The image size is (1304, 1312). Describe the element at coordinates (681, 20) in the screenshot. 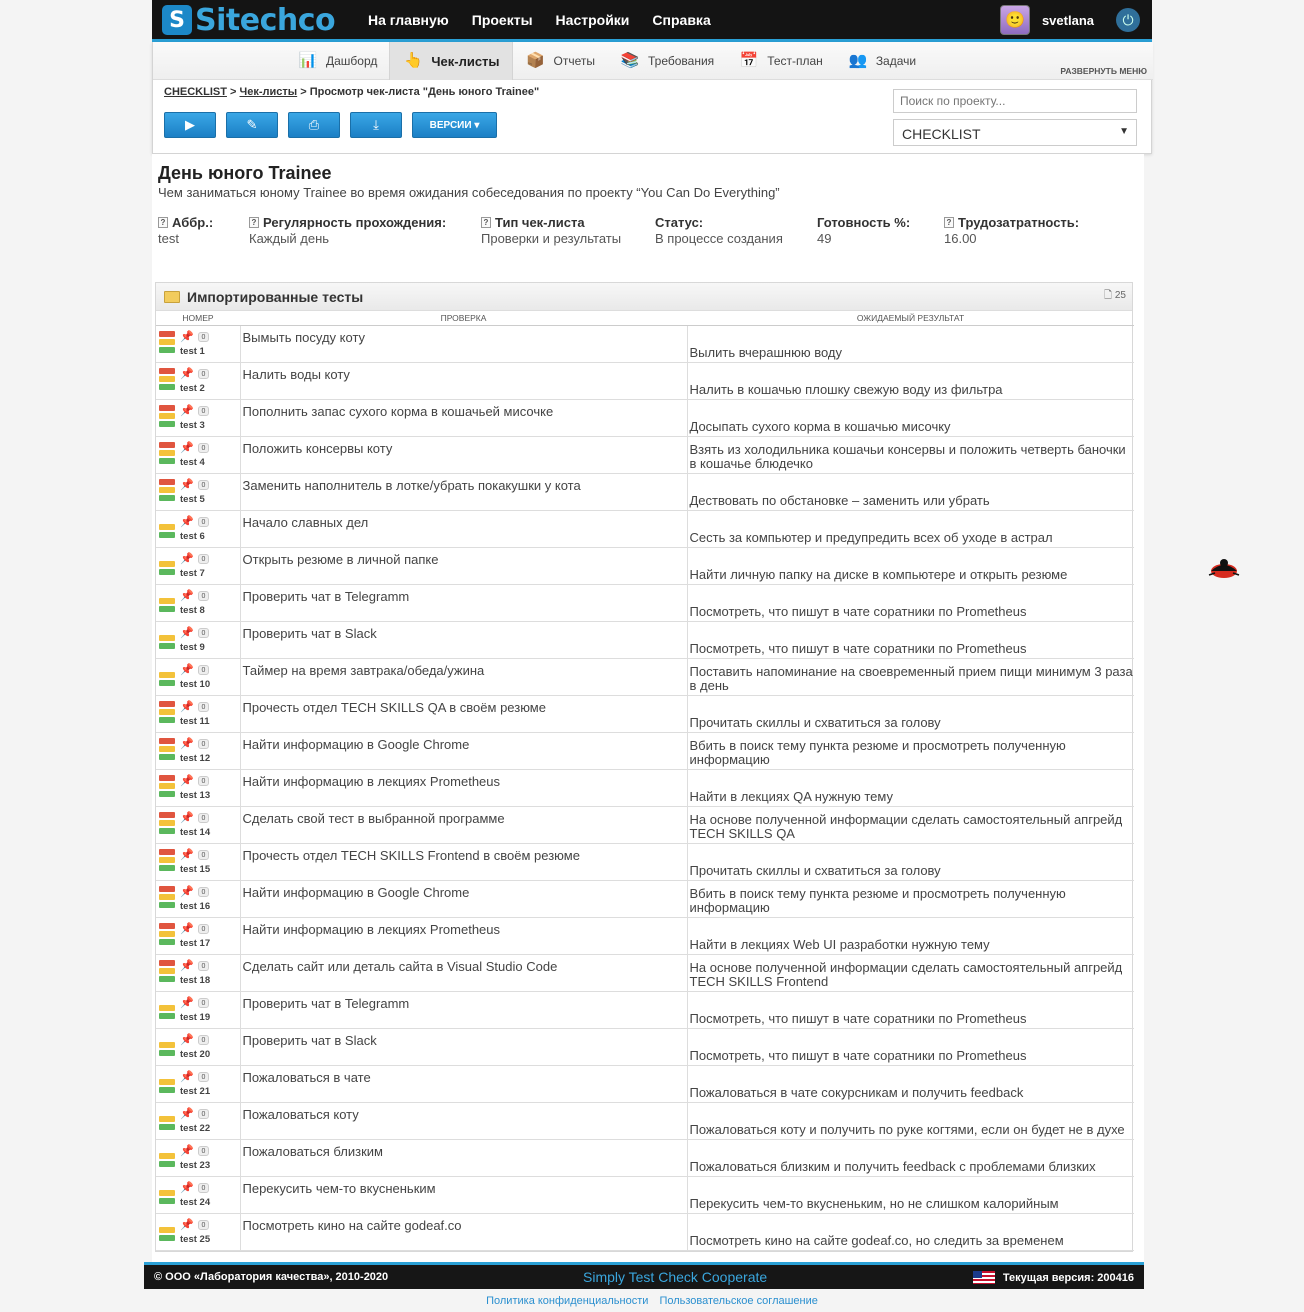

I see `nav-help: Справка` at that location.